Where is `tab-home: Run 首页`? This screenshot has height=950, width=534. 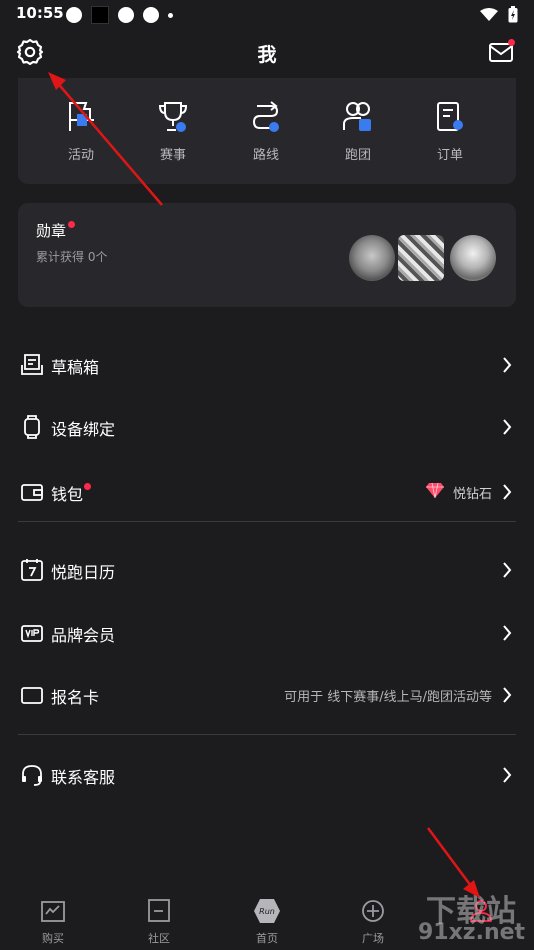 tab-home: Run 首页 is located at coordinates (267, 922).